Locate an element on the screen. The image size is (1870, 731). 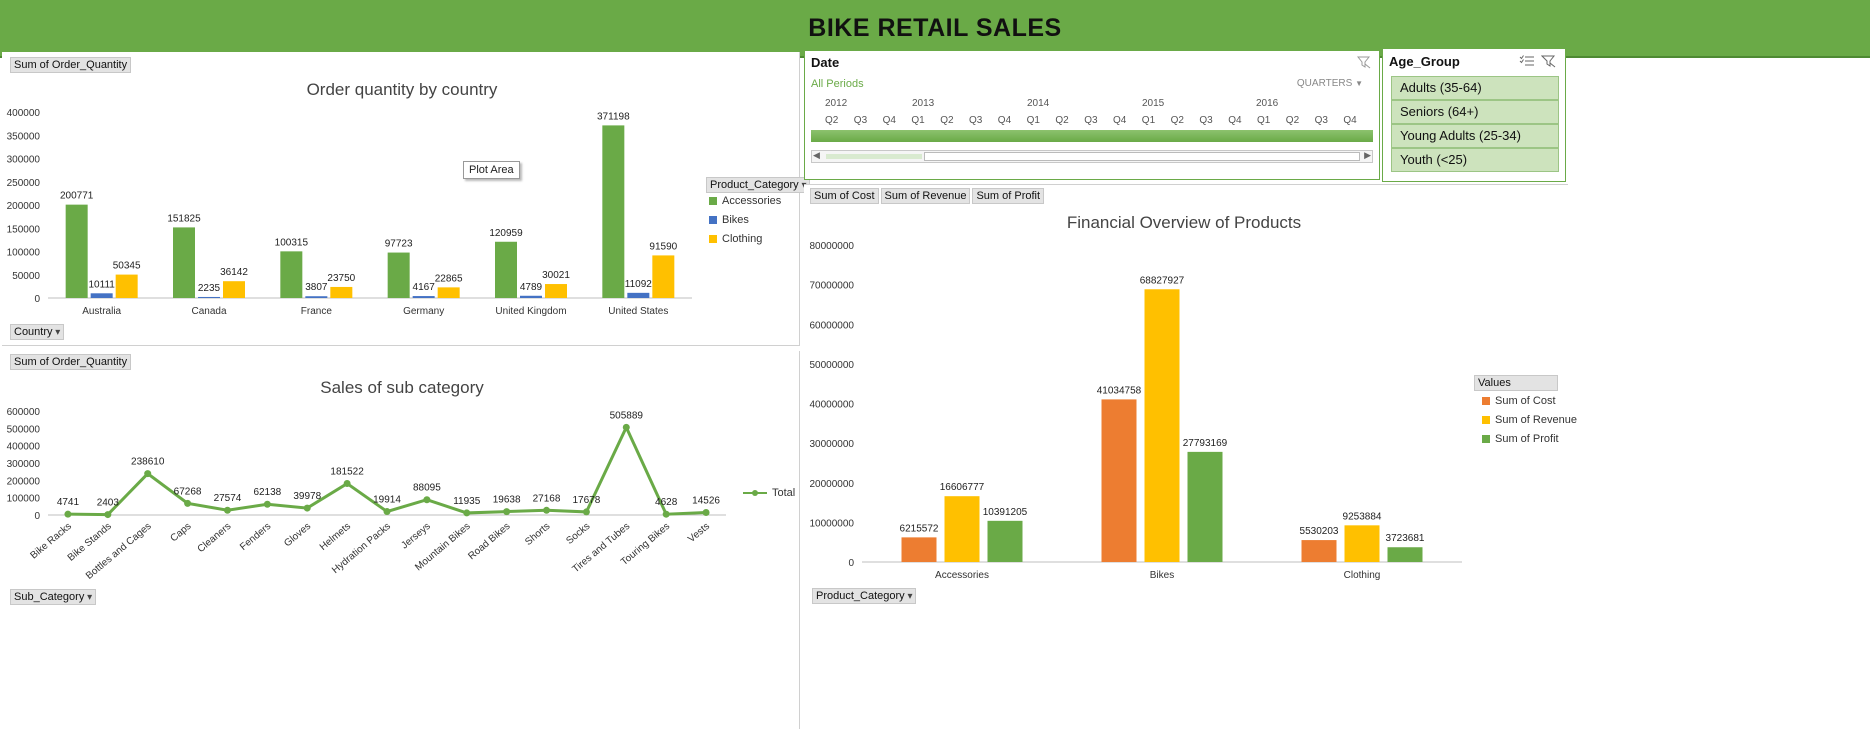
timeline-bar is located at coordinates (1092, 136).